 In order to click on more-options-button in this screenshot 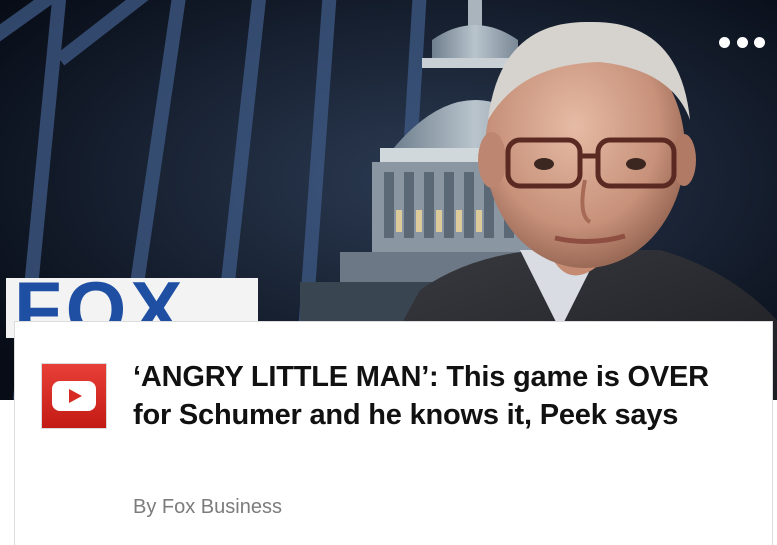, I will do `click(742, 42)`.